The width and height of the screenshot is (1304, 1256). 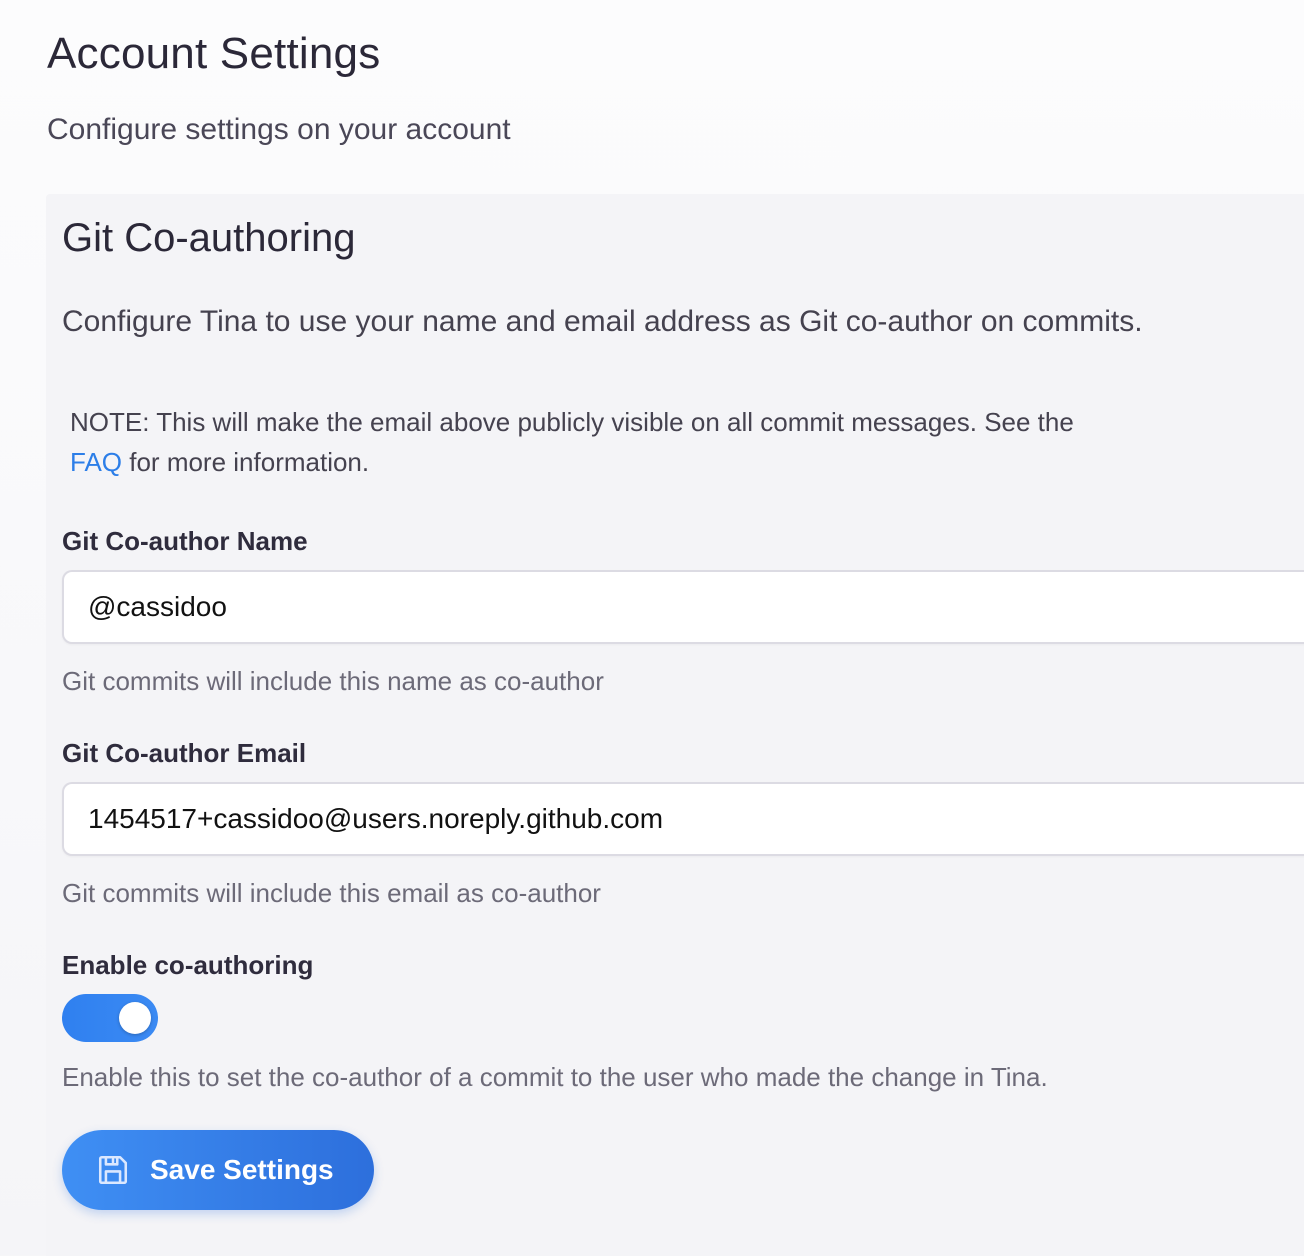 I want to click on coauthor-email-input, so click(x=683, y=819).